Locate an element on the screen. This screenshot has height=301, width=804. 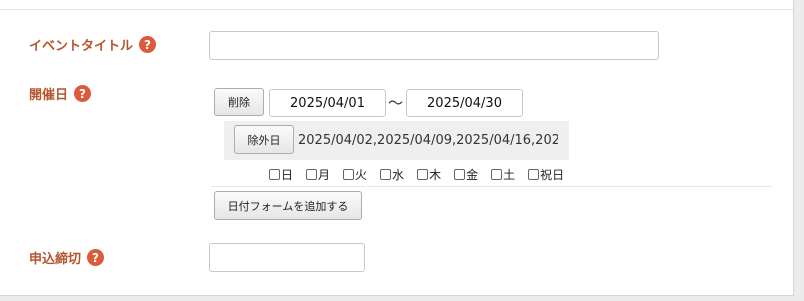
deadline-input is located at coordinates (287, 257).